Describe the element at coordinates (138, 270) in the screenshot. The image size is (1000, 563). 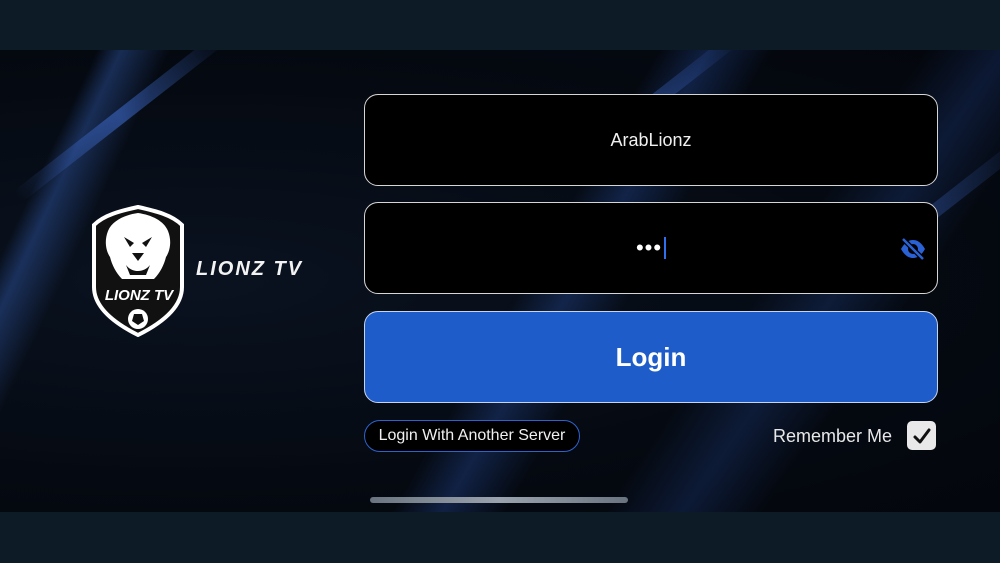
I see `lion-shield-logo-icon` at that location.